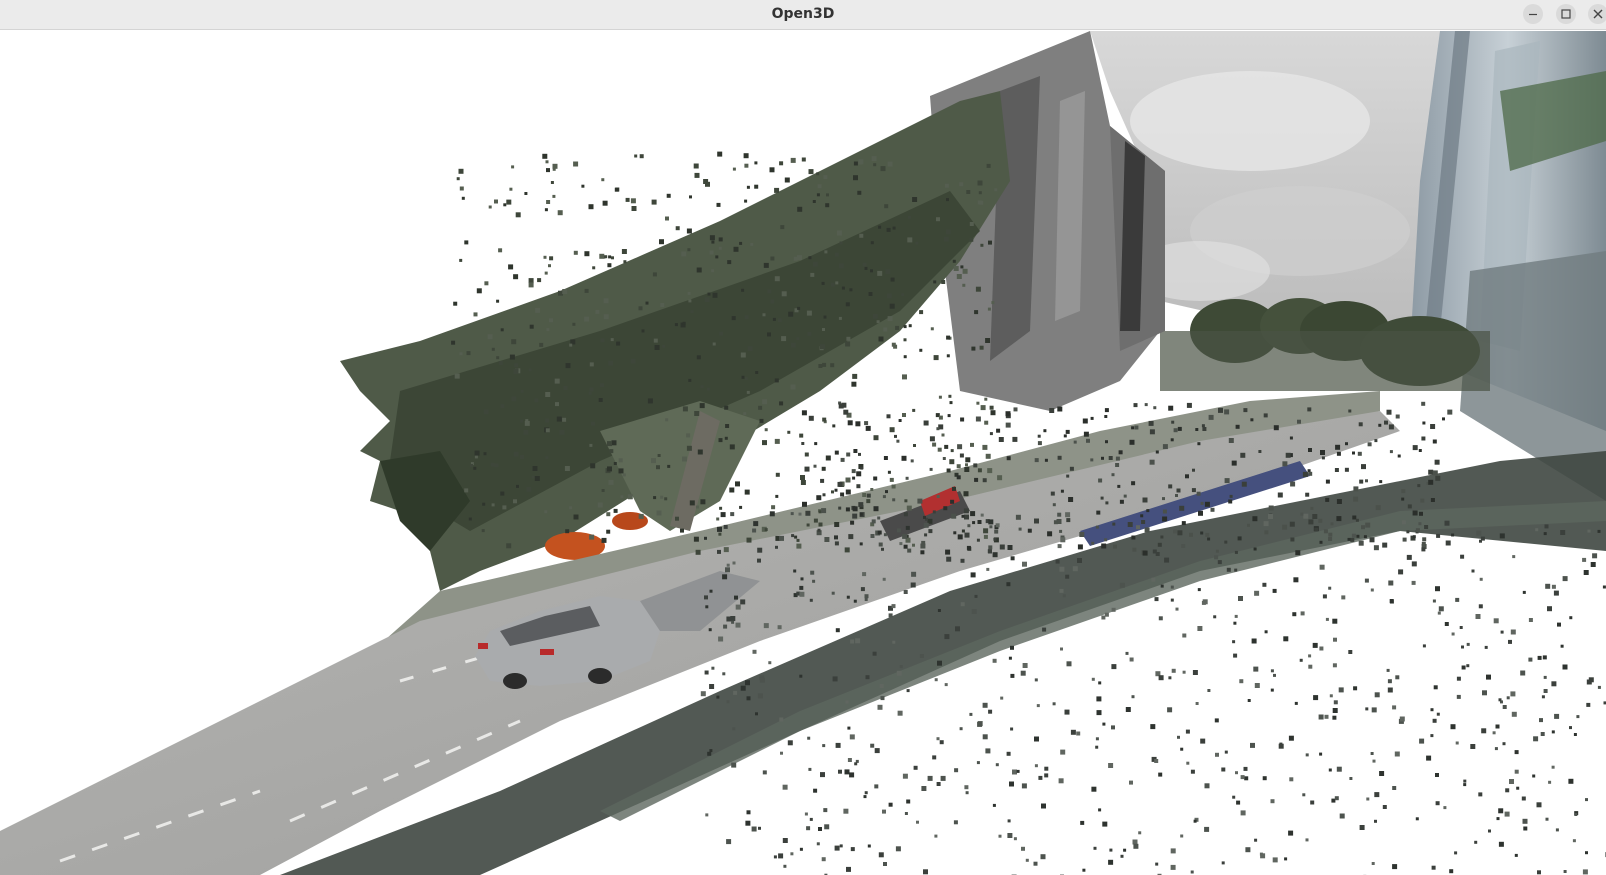 This screenshot has width=1606, height=875. I want to click on maximize-button, so click(1566, 14).